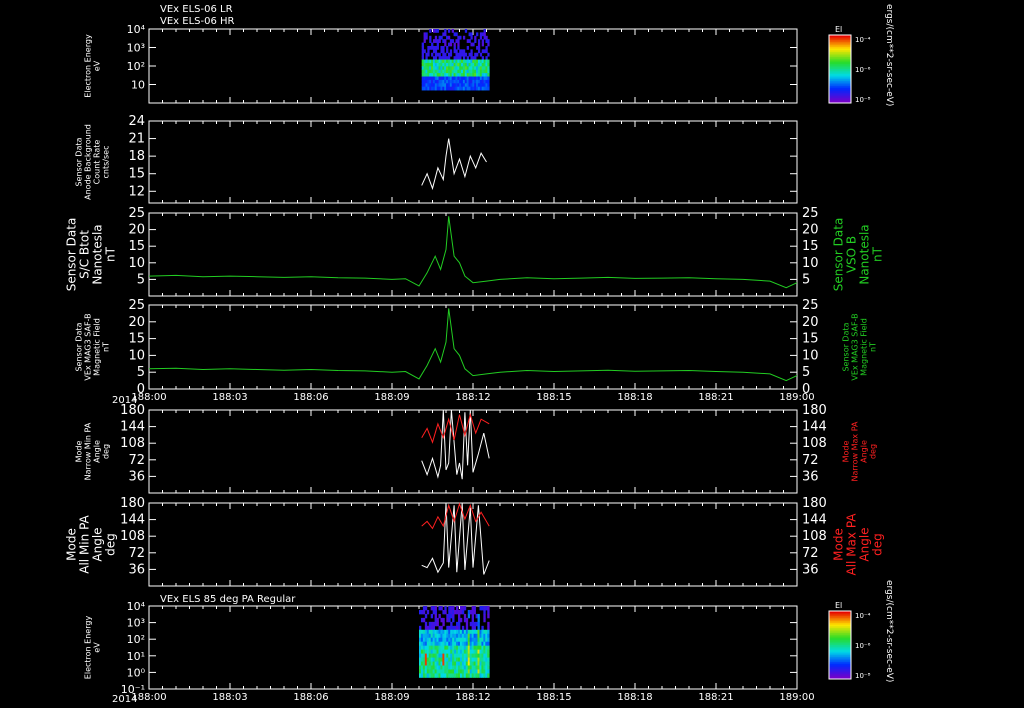 The image size is (1024, 708). I want to click on y-axis-label-line: S/C Btot, so click(85, 254).